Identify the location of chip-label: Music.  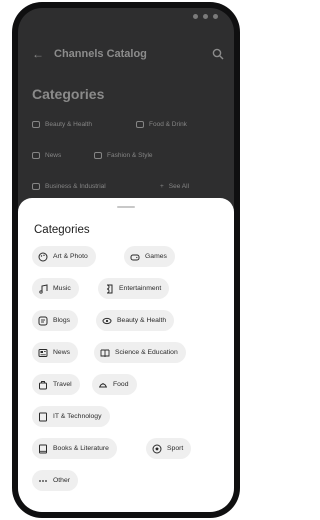
(62, 288).